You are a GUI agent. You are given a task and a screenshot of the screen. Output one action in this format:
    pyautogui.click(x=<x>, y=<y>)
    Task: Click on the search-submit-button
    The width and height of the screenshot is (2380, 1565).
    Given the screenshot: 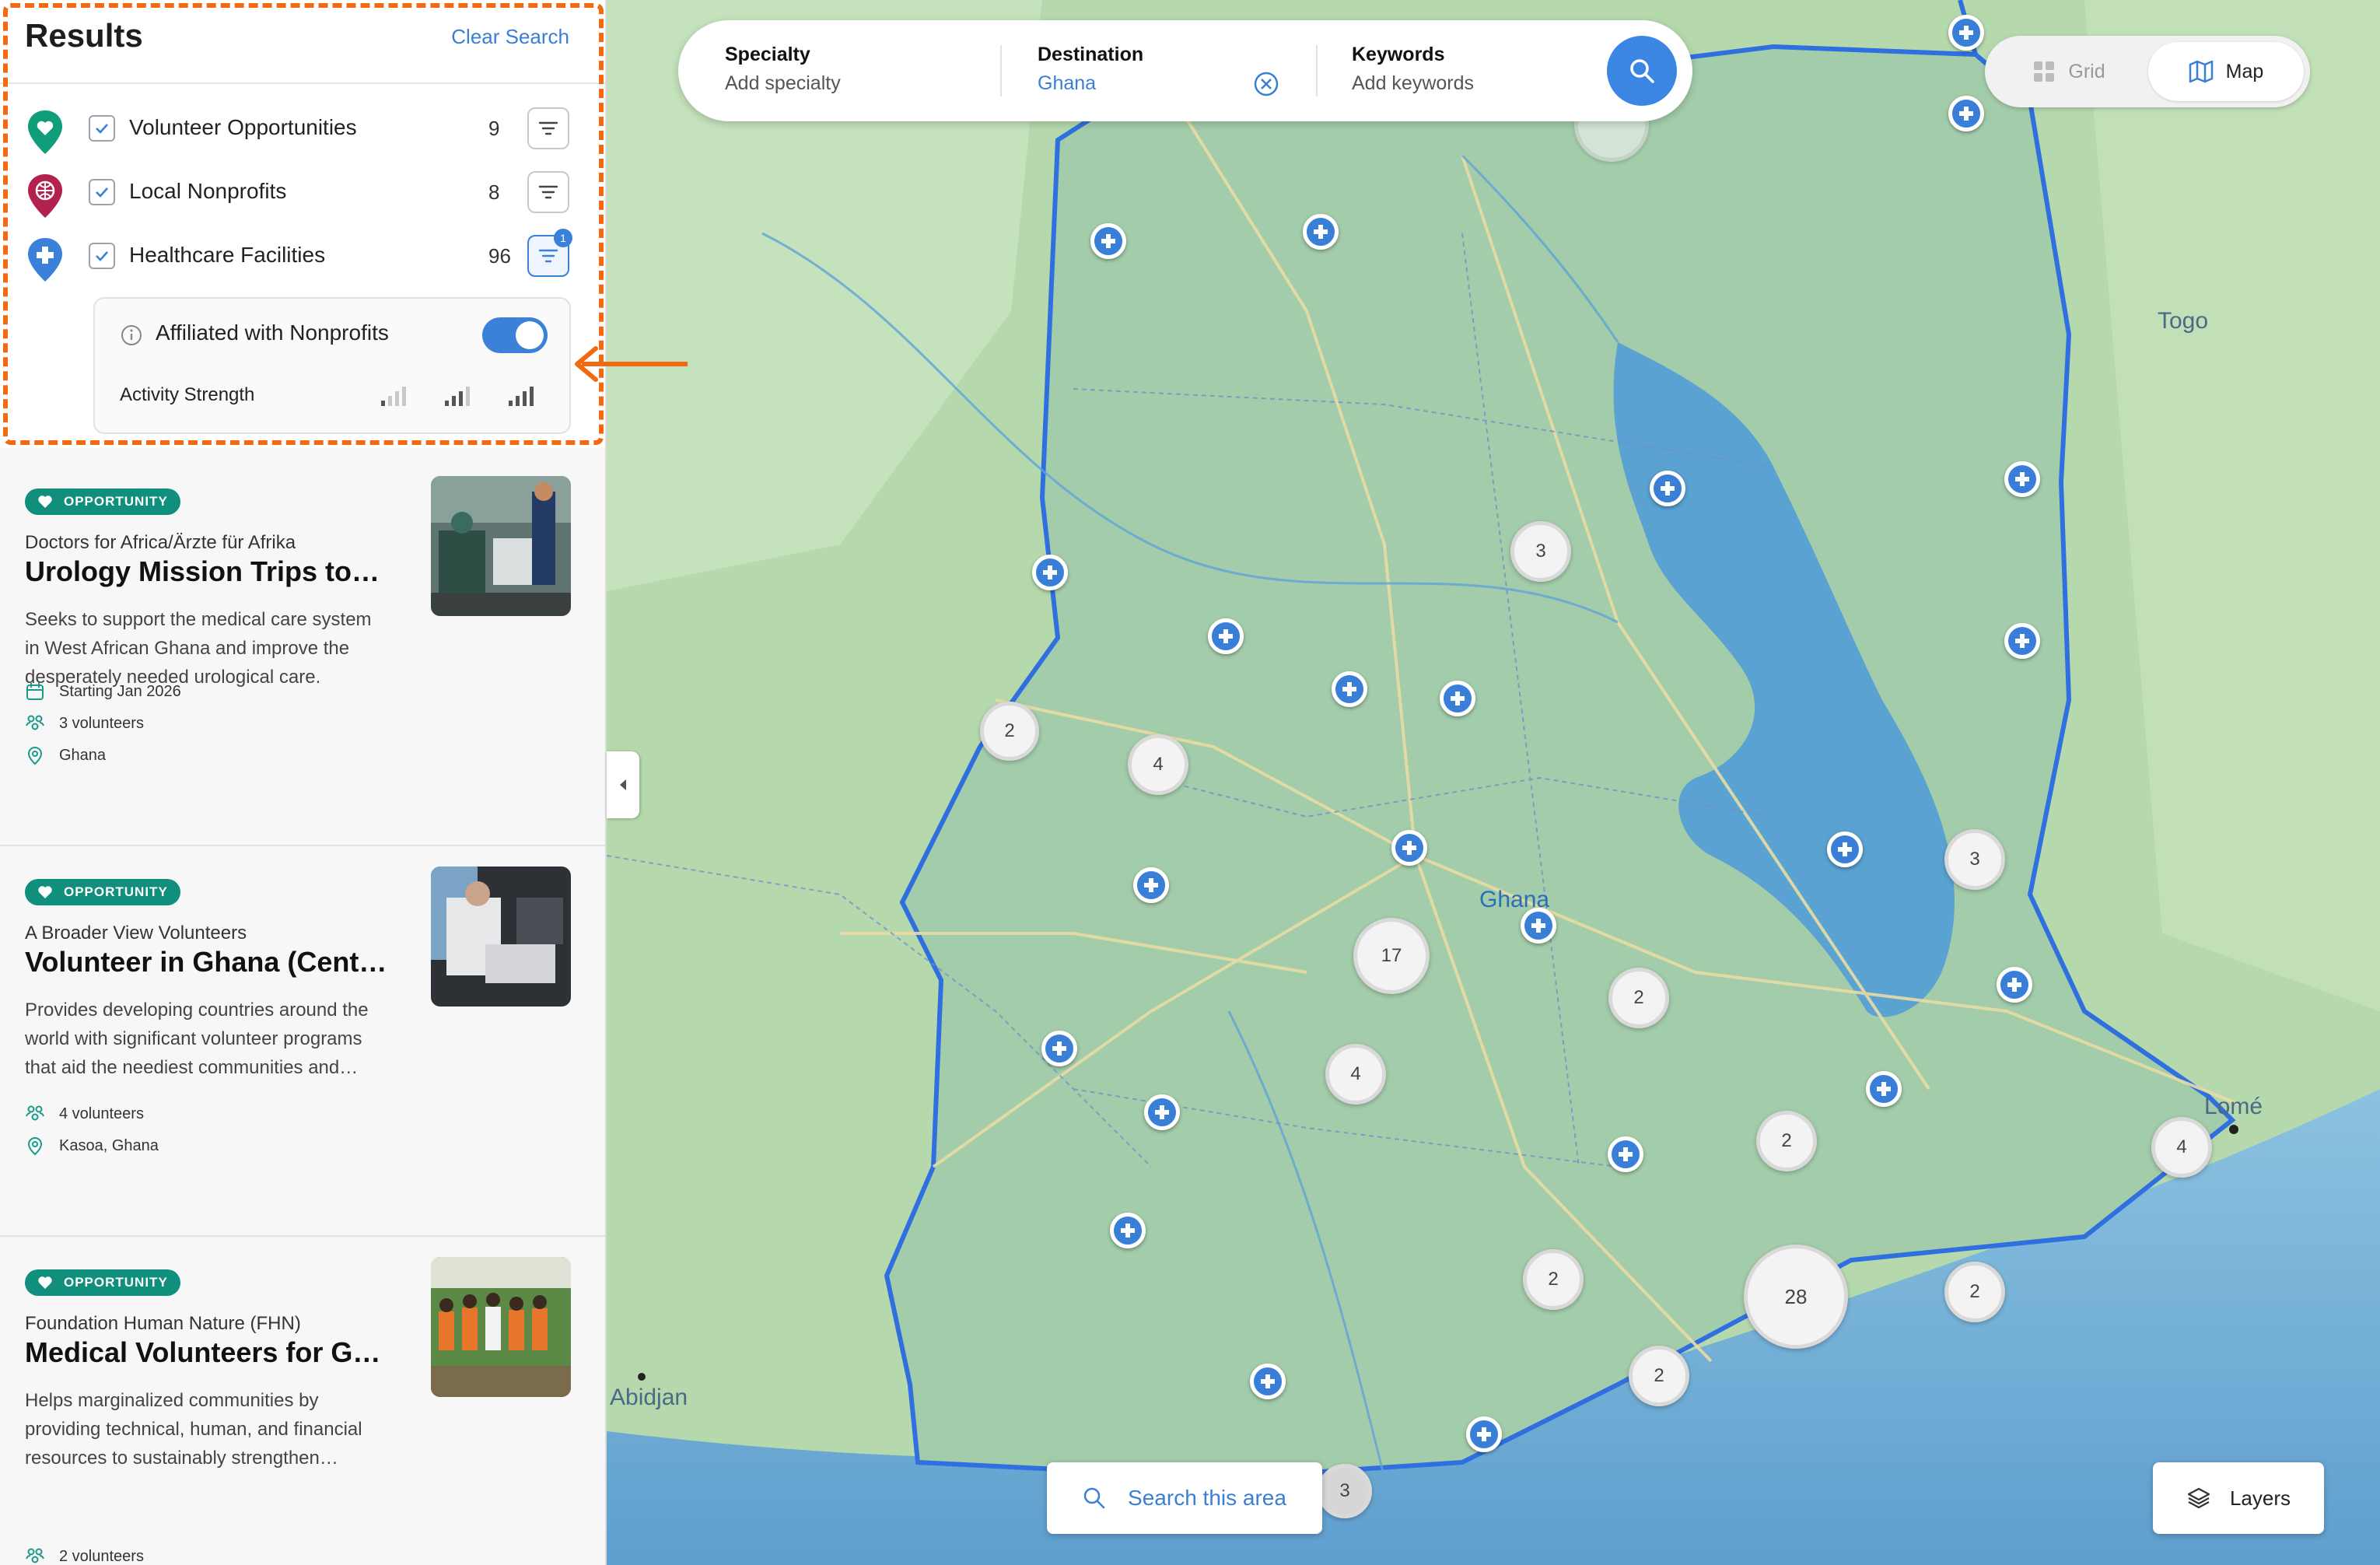 What is the action you would take?
    pyautogui.click(x=1642, y=71)
    